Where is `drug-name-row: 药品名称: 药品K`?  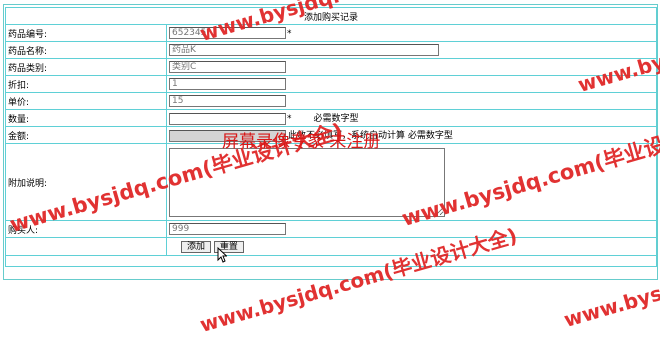
drug-name-row: 药品名称: 药品K is located at coordinates (331, 50).